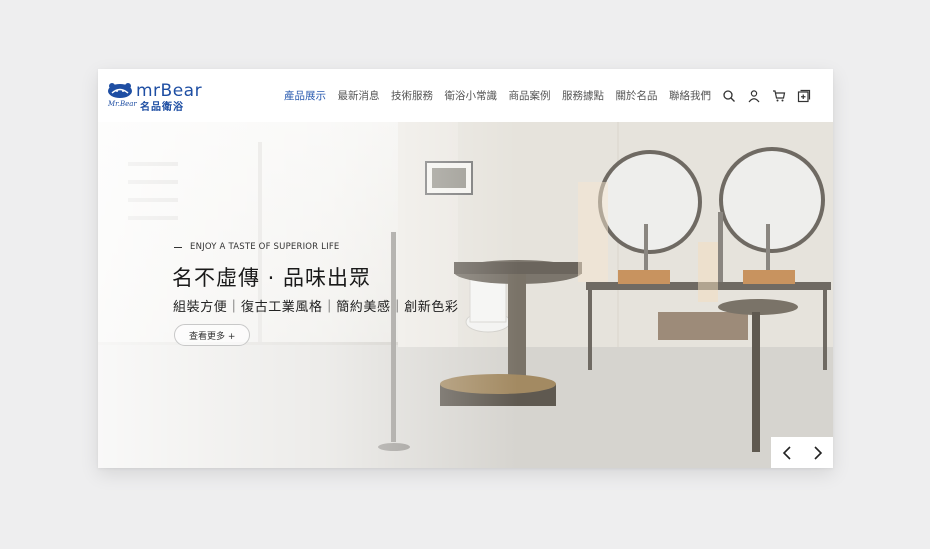 The image size is (930, 549). I want to click on chevron-right-icon, so click(817, 452).